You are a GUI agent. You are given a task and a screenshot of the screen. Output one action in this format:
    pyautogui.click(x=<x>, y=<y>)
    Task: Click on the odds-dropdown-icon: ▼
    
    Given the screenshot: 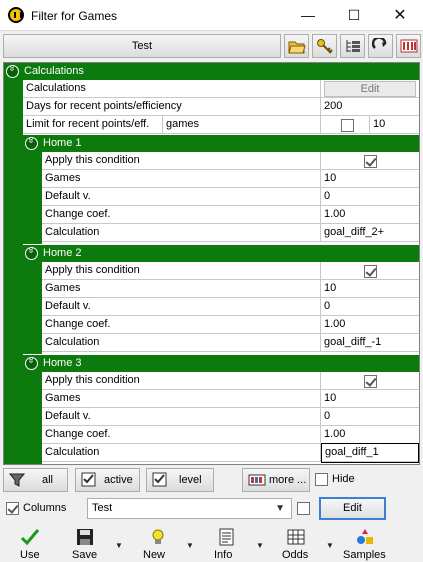 What is the action you would take?
    pyautogui.click(x=330, y=545)
    